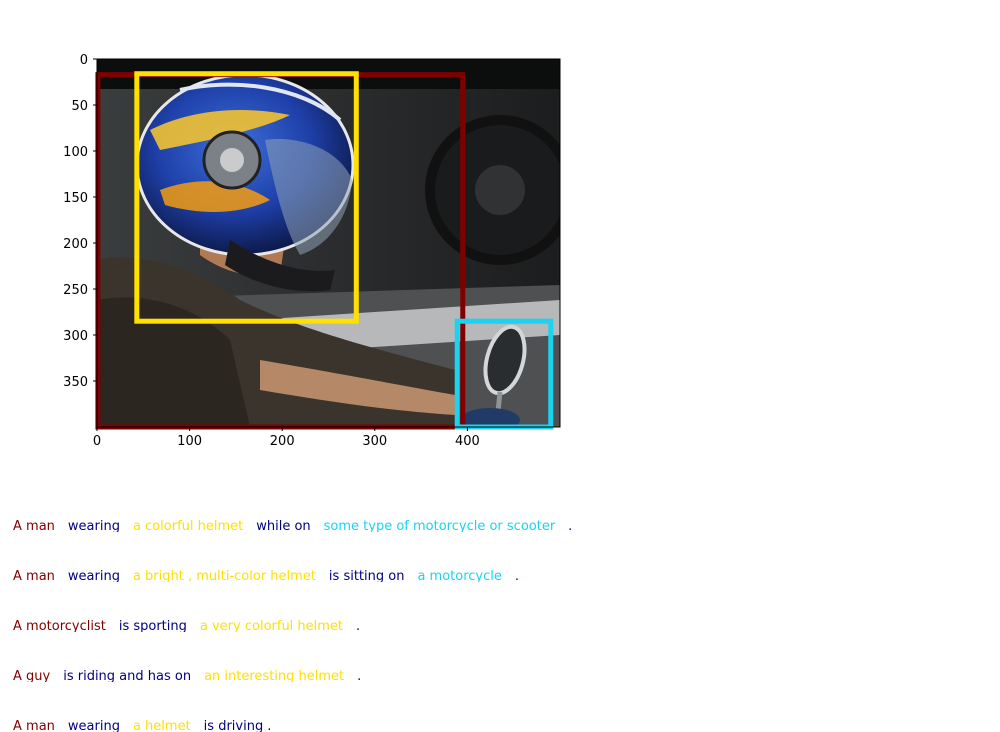 The width and height of the screenshot is (1000, 732). Describe the element at coordinates (32, 675) in the screenshot. I see `caption-phrase-person: A guy` at that location.